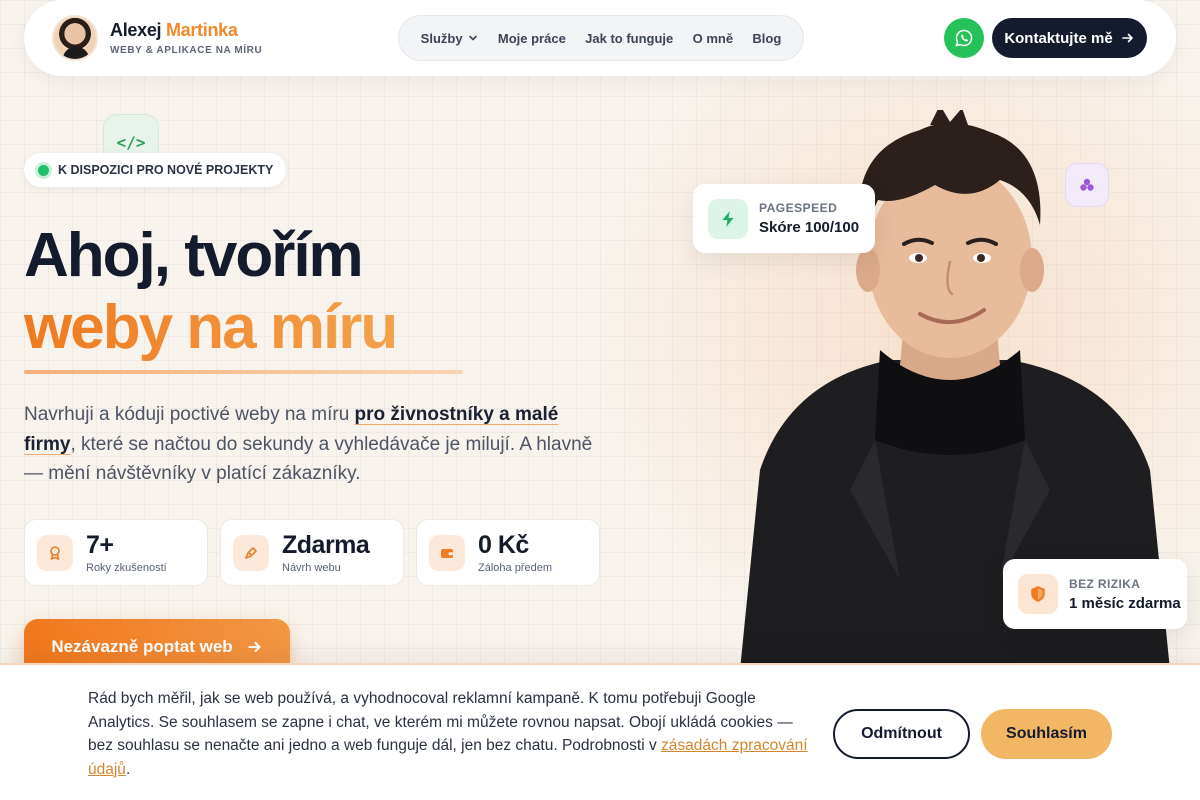 This screenshot has width=1200, height=800. I want to click on headline-underline, so click(243, 372).